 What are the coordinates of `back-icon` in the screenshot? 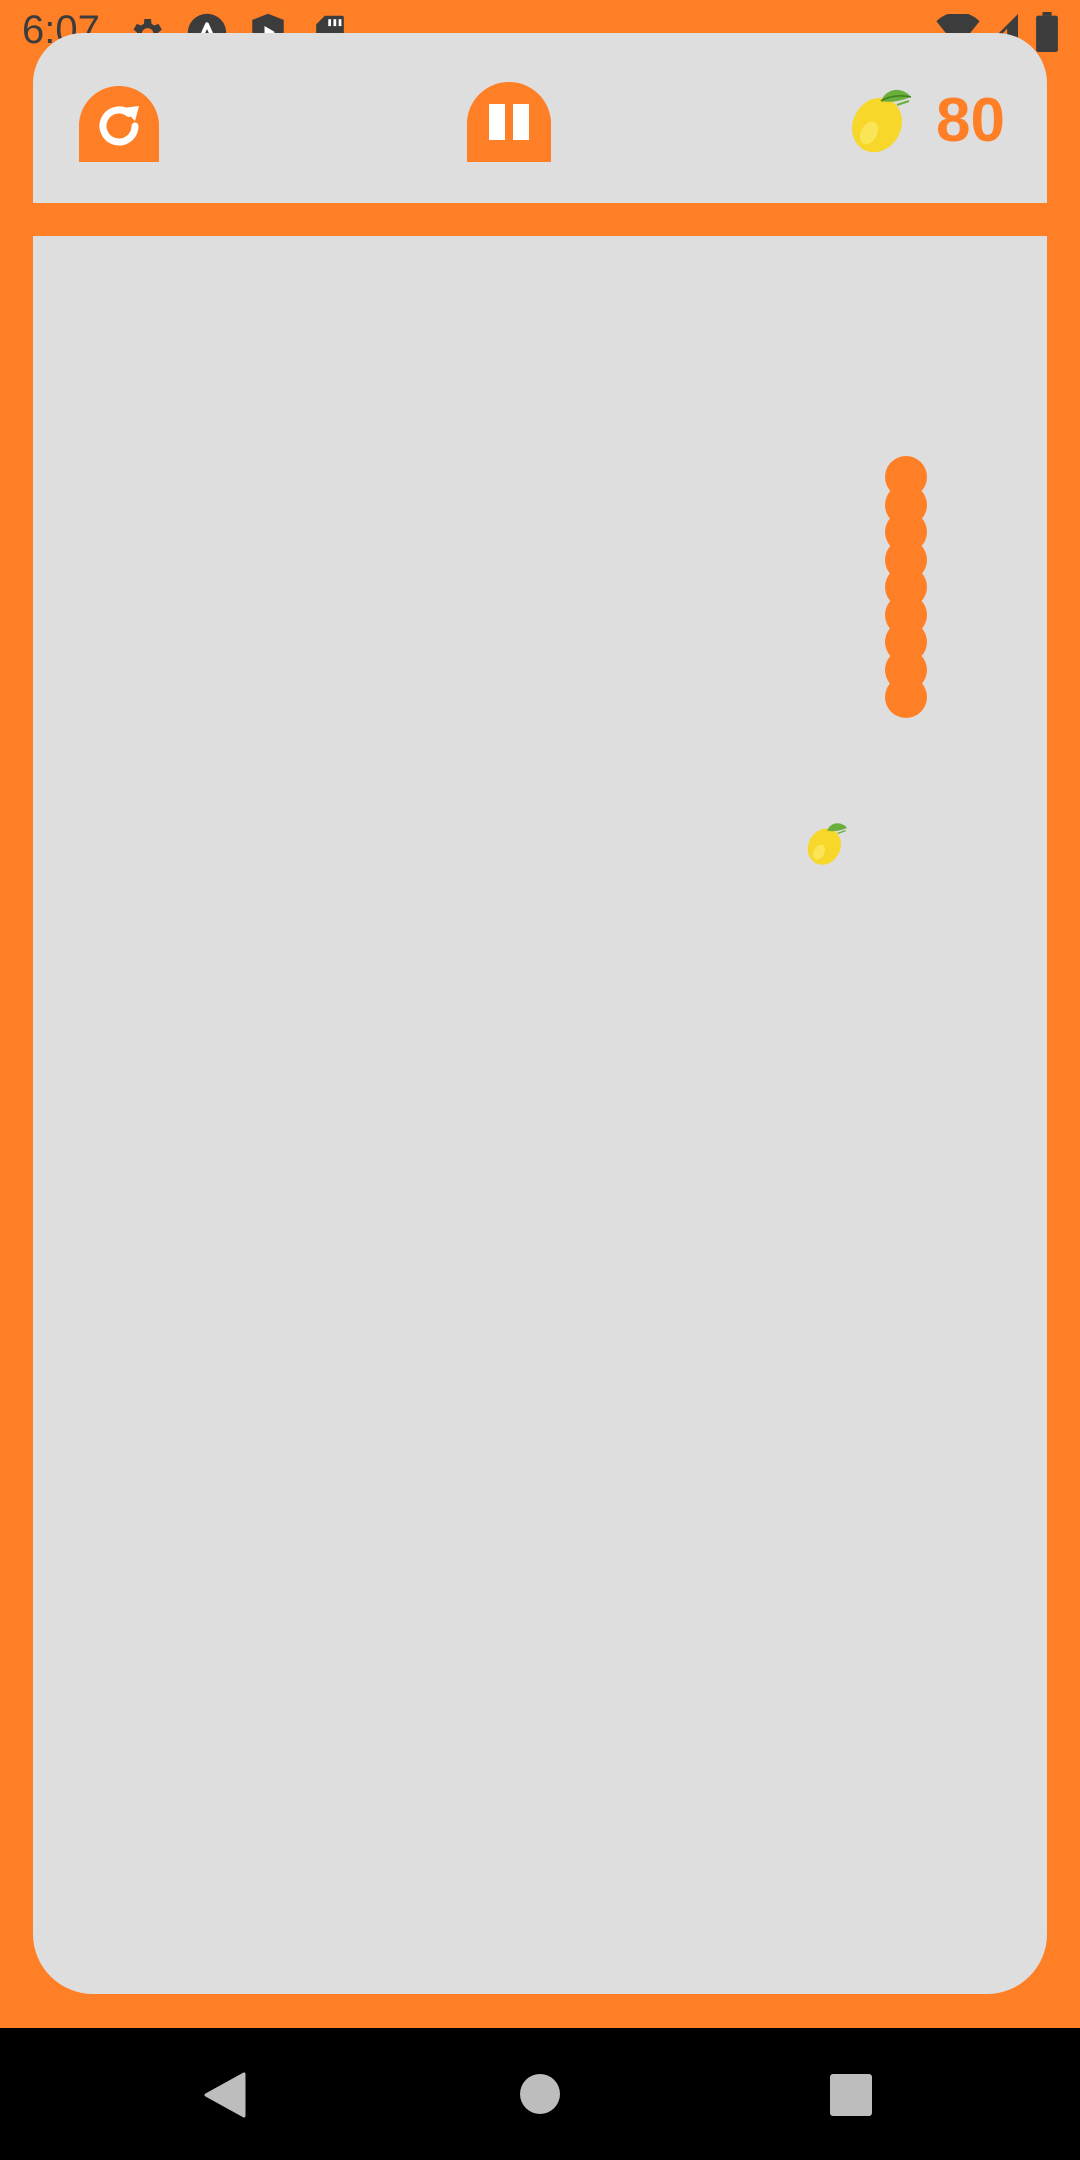 It's located at (225, 2095).